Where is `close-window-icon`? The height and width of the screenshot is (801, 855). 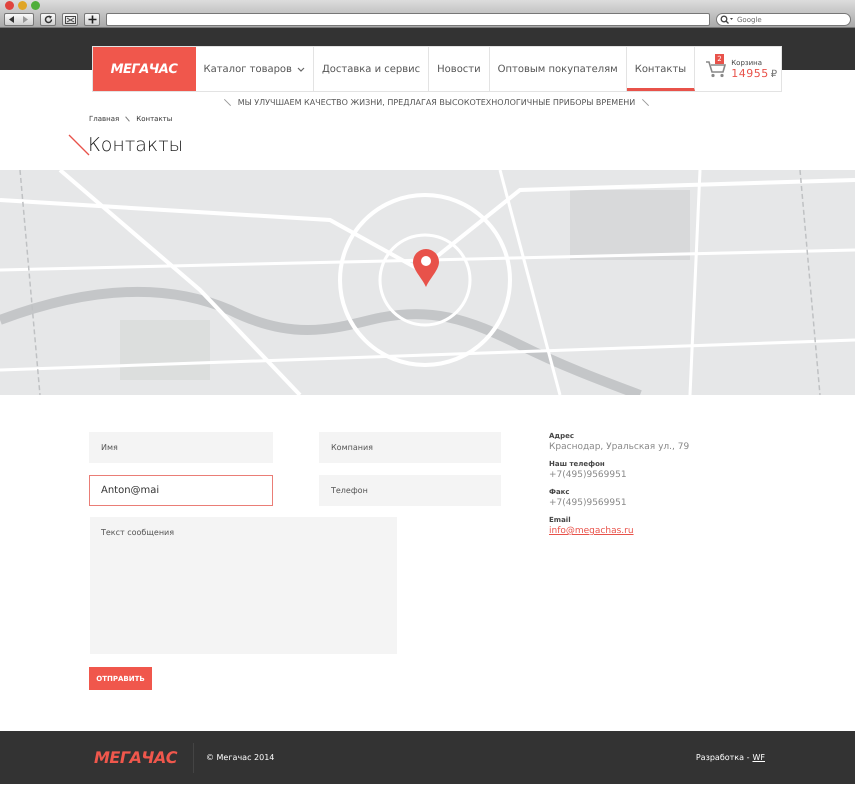
close-window-icon is located at coordinates (9, 5).